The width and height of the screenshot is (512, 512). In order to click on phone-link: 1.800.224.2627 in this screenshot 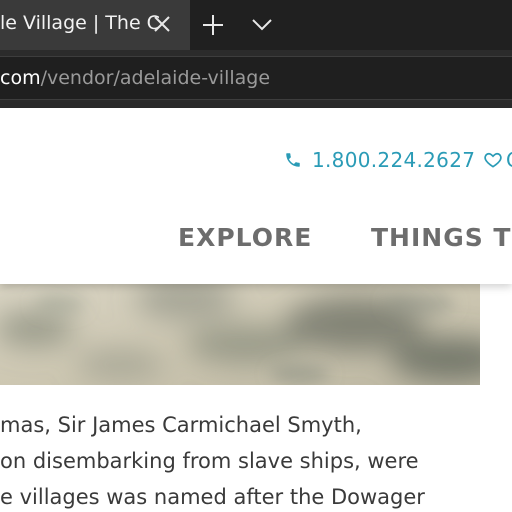, I will do `click(379, 160)`.